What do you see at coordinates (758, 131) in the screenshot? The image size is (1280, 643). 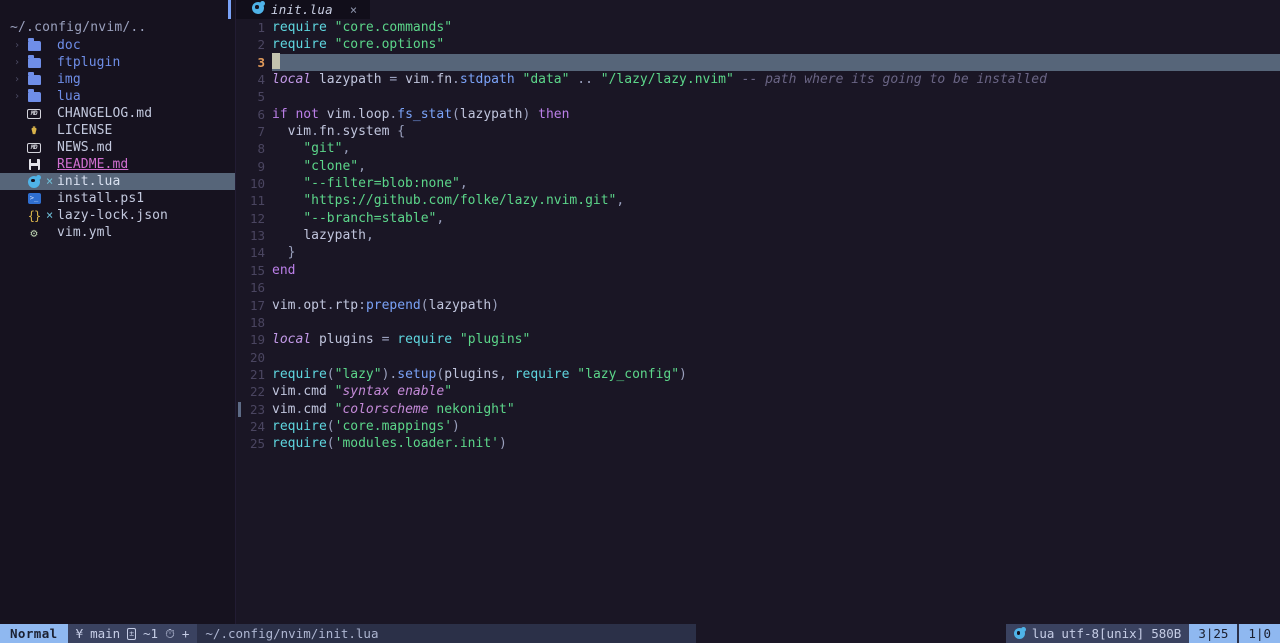 I see `code-line: 7 vim.fn.system {` at bounding box center [758, 131].